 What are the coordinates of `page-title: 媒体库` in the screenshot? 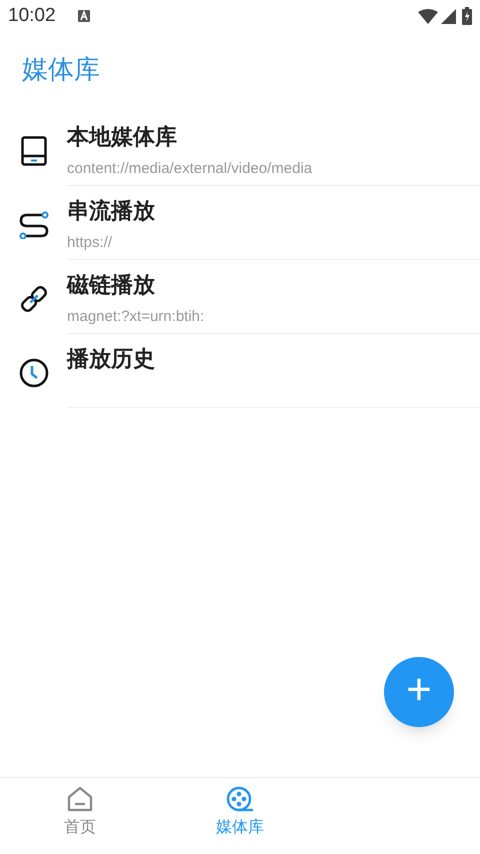 It's located at (61, 69).